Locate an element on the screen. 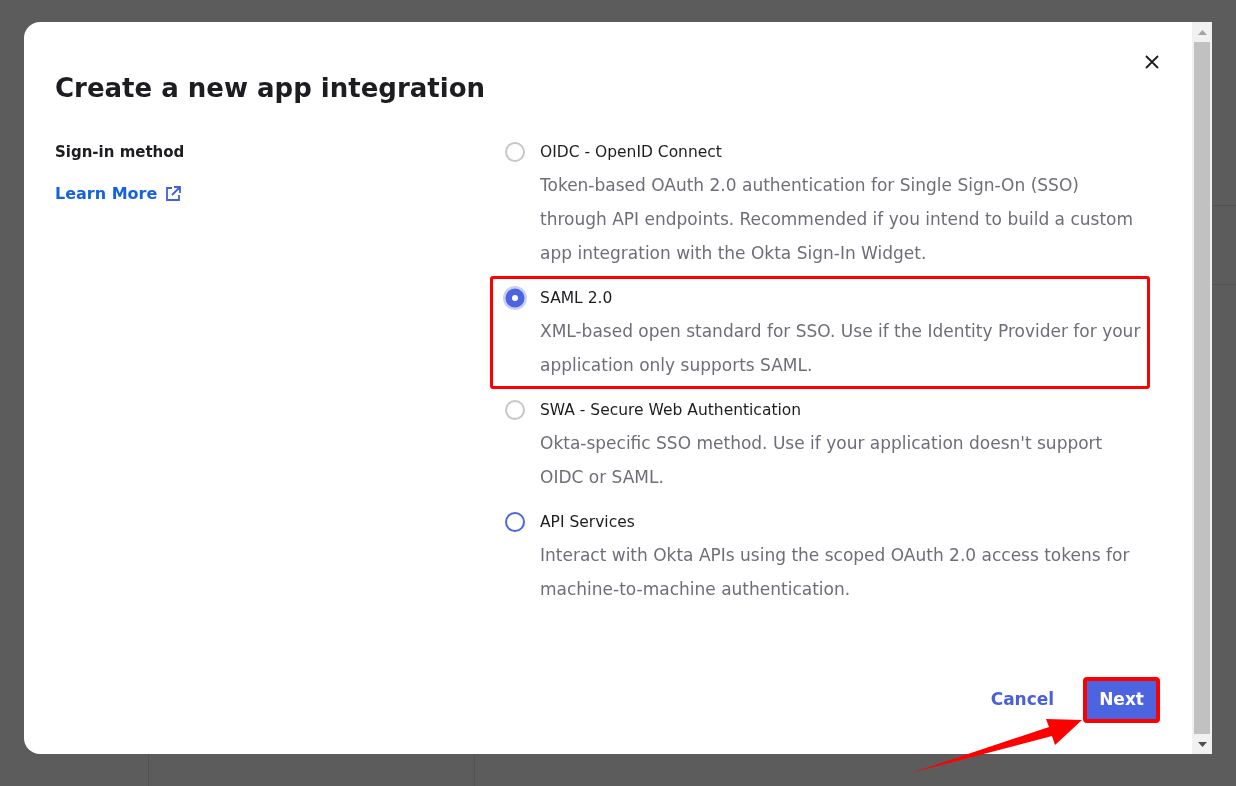 This screenshot has height=786, width=1236. scrollbar is located at coordinates (1202, 388).